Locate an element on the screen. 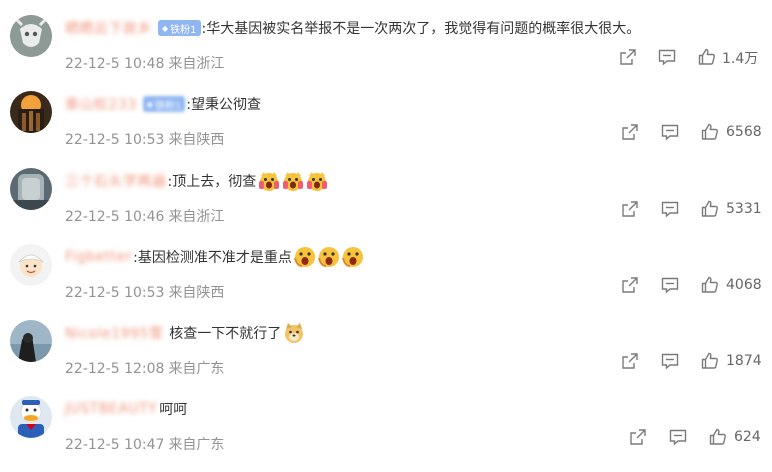 The height and width of the screenshot is (472, 772). comment-text: 呵呵 is located at coordinates (173, 410).